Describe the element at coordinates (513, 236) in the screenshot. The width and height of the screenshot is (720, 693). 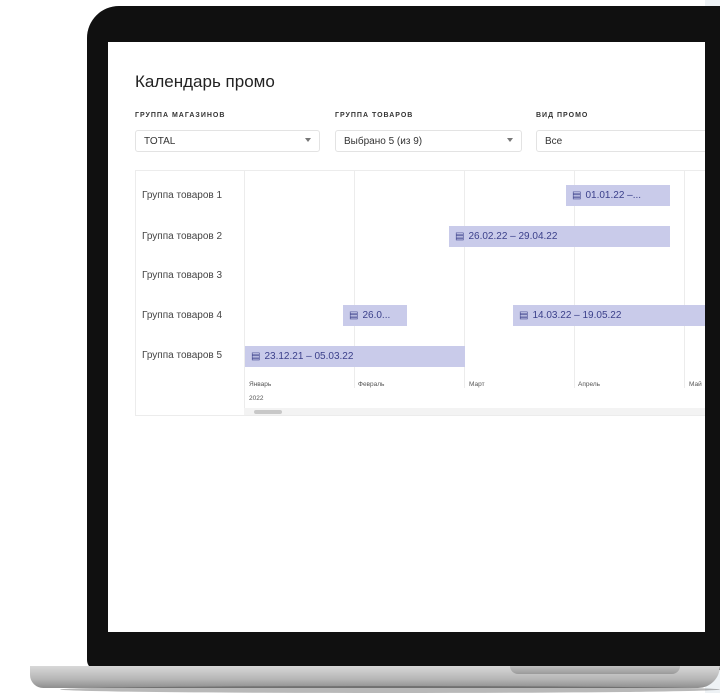
I see `promo-bar-label: 26.02.22 – 29.04.22` at that location.